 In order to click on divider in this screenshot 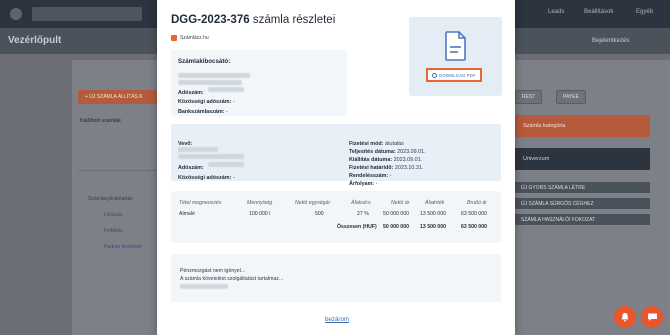, I will do `click(117, 170)`.